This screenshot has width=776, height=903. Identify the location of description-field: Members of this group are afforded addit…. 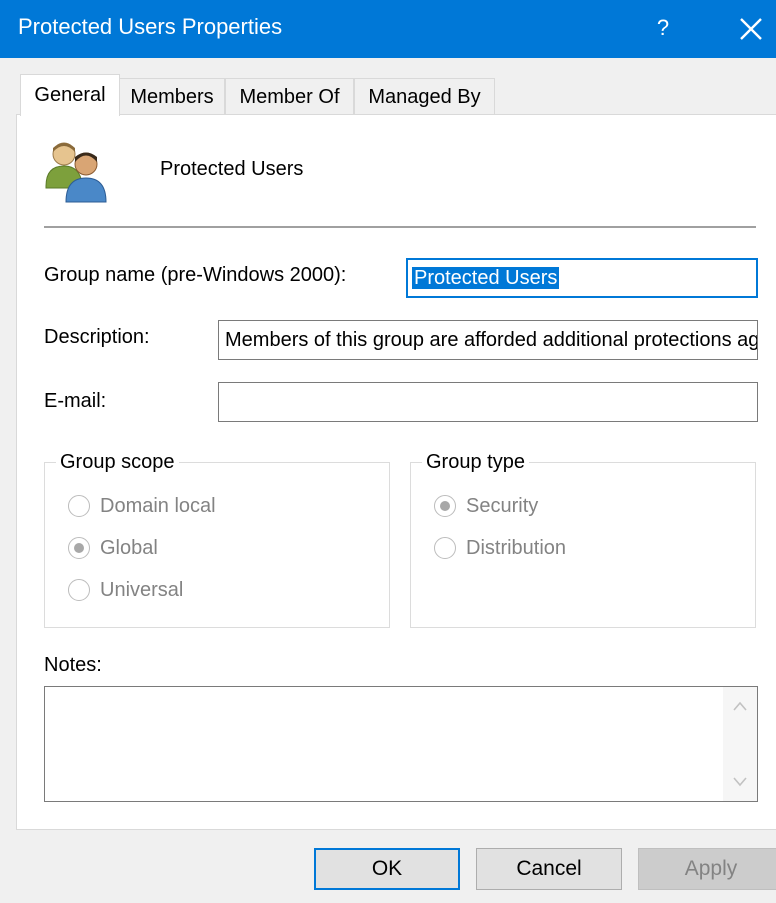
(488, 340).